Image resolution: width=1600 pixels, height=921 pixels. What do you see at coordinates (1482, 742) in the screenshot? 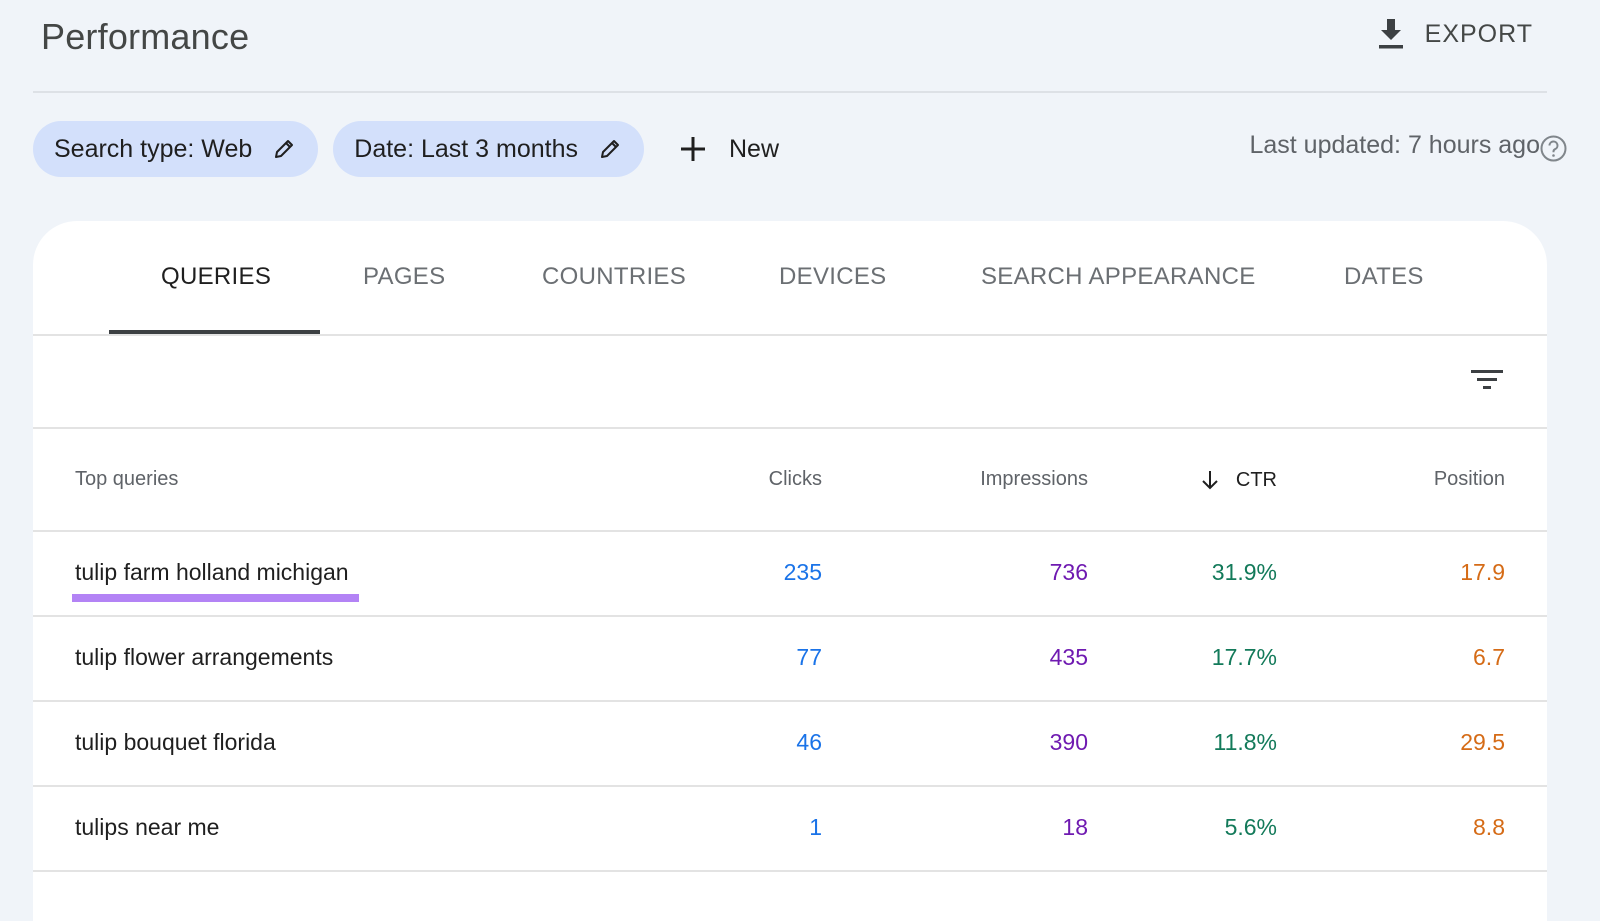
I see `position-cell: 29.5` at bounding box center [1482, 742].